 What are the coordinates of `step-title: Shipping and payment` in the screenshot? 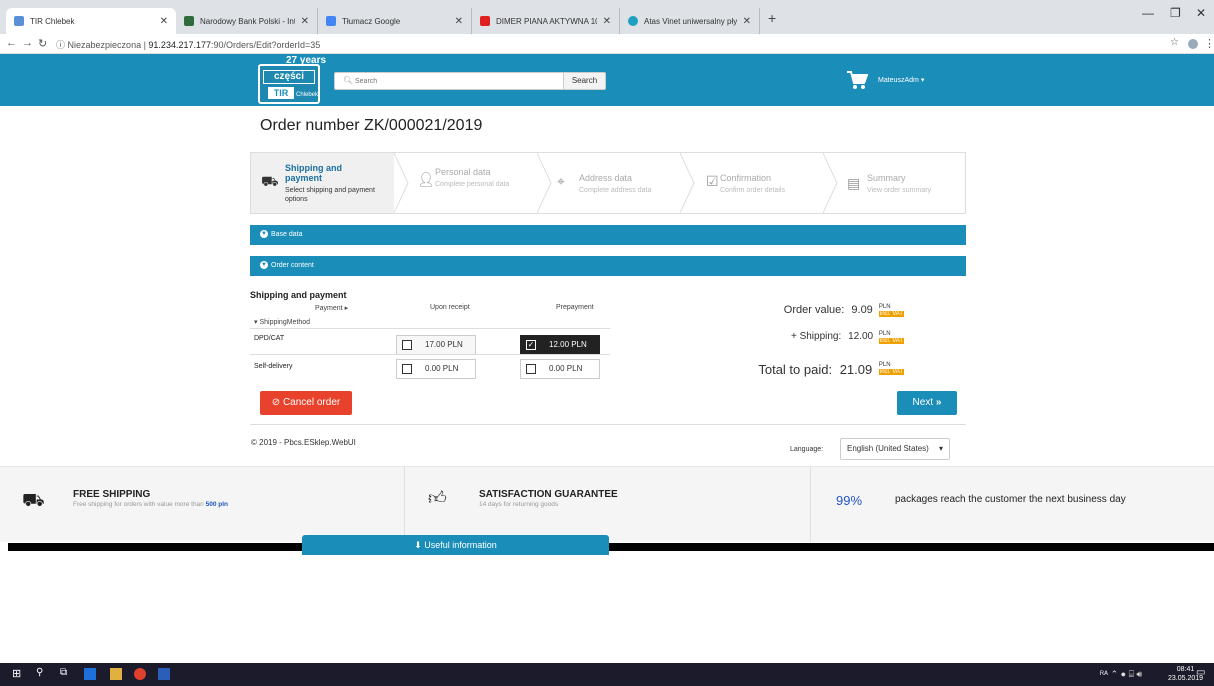 It's located at (313, 173).